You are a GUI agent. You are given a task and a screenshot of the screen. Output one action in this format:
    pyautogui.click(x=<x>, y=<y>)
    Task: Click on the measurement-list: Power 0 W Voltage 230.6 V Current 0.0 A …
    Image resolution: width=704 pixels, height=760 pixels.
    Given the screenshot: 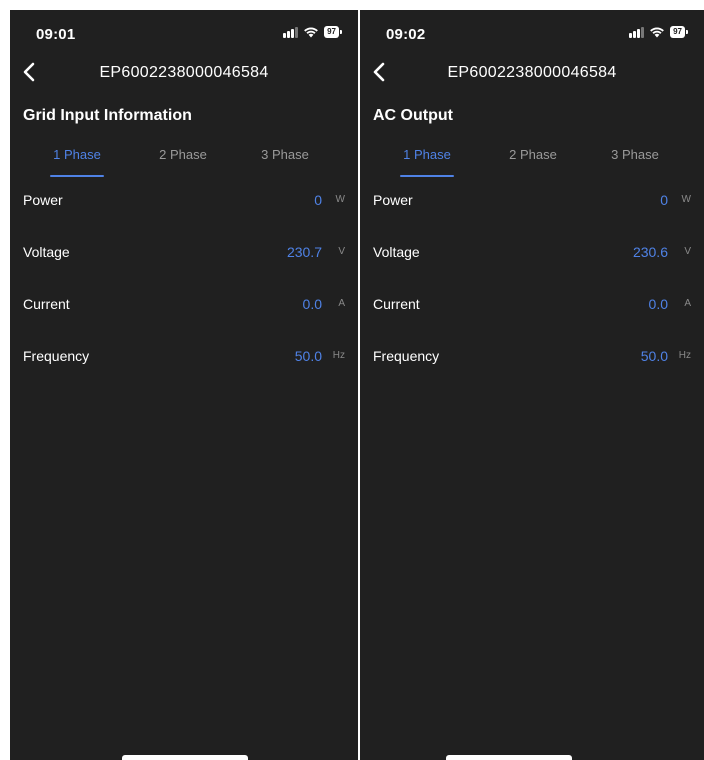 What is the action you would take?
    pyautogui.click(x=532, y=286)
    